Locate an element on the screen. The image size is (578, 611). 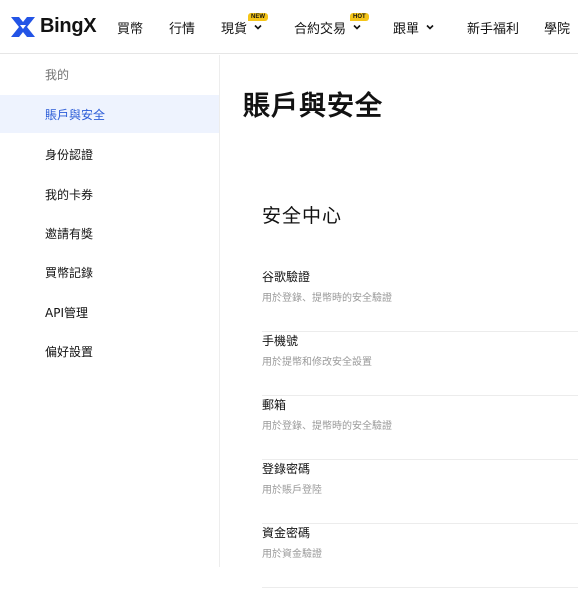
security-item-google-auth: 谷歌驗證 用於登錄、提幣時的安全驗證 is located at coordinates (420, 300).